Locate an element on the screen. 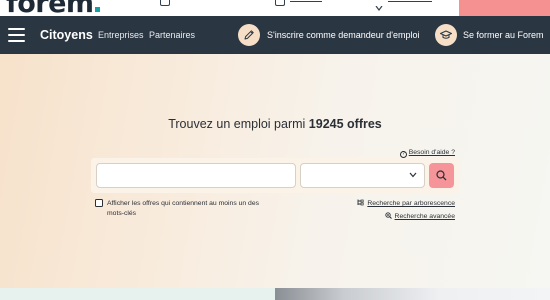 The image size is (550, 300). zoom-icon is located at coordinates (388, 215).